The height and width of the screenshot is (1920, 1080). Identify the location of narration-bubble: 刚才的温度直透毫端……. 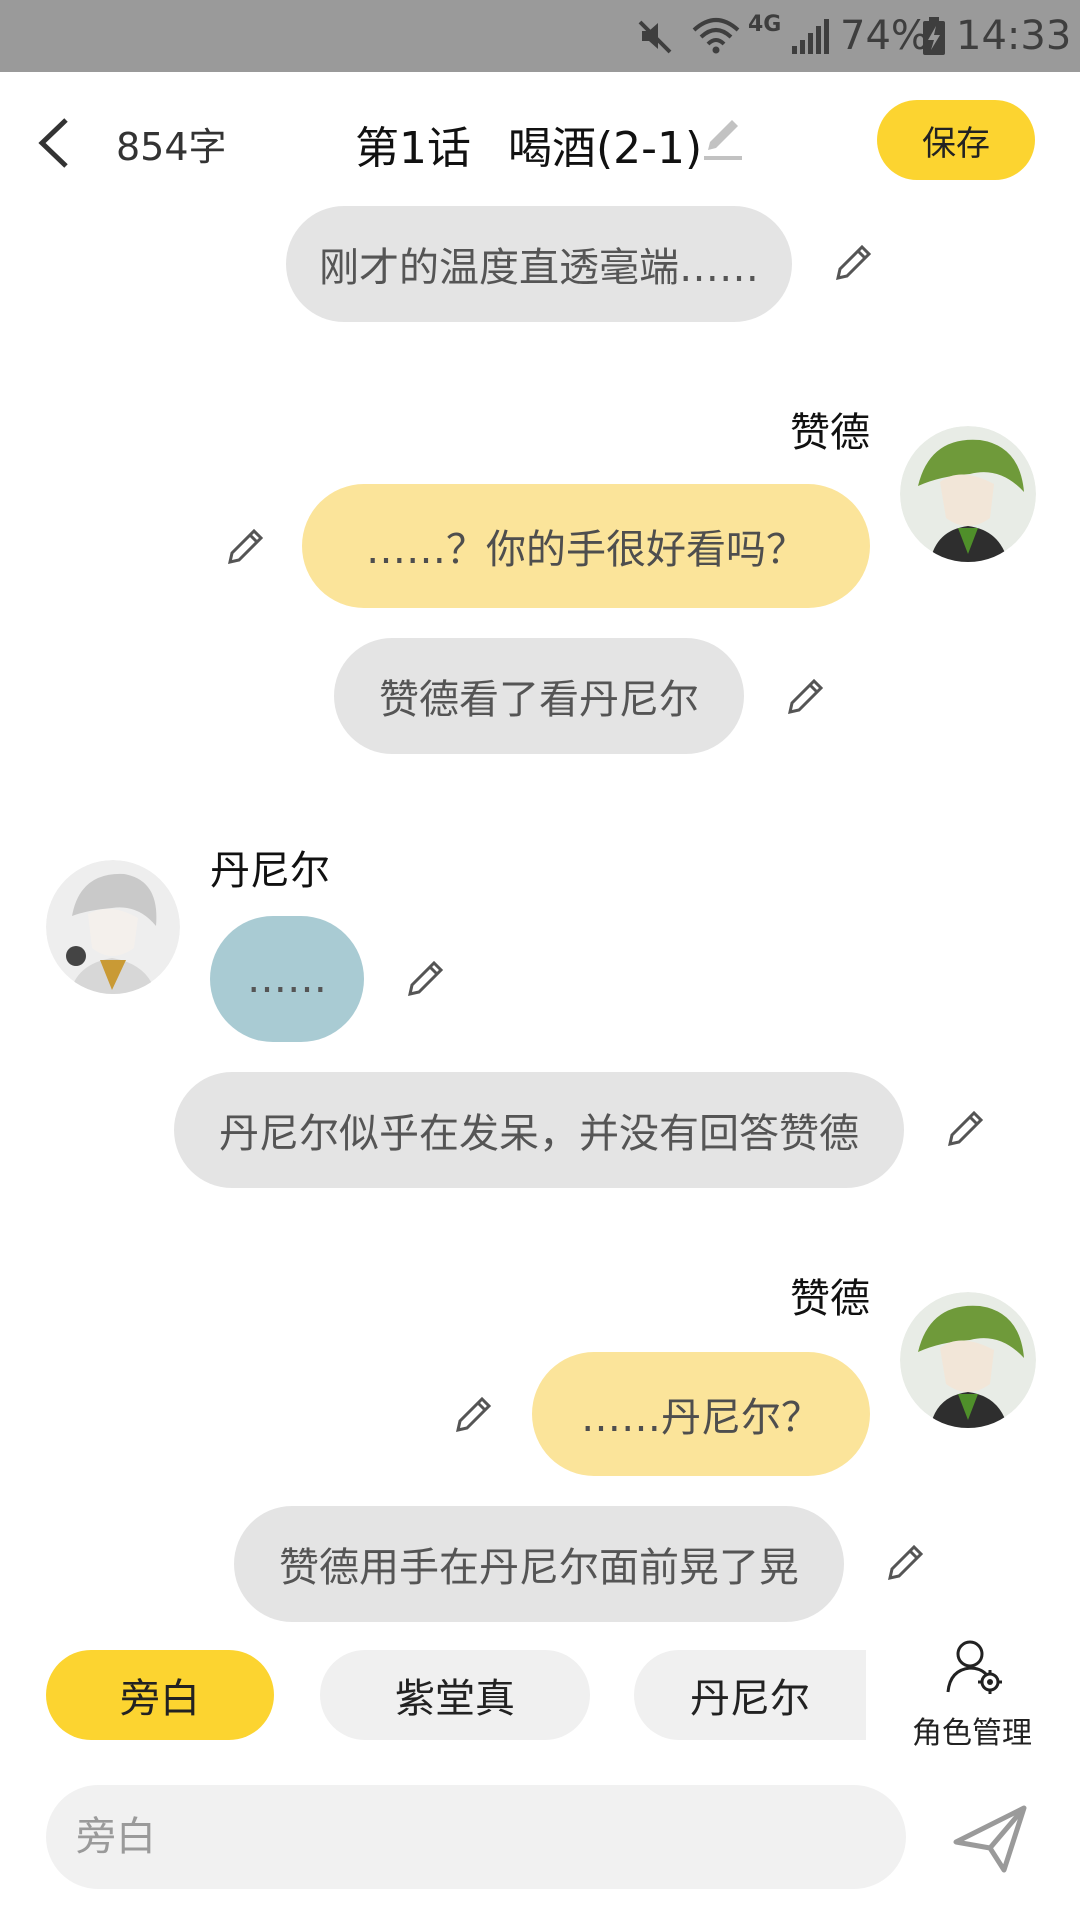
(539, 264).